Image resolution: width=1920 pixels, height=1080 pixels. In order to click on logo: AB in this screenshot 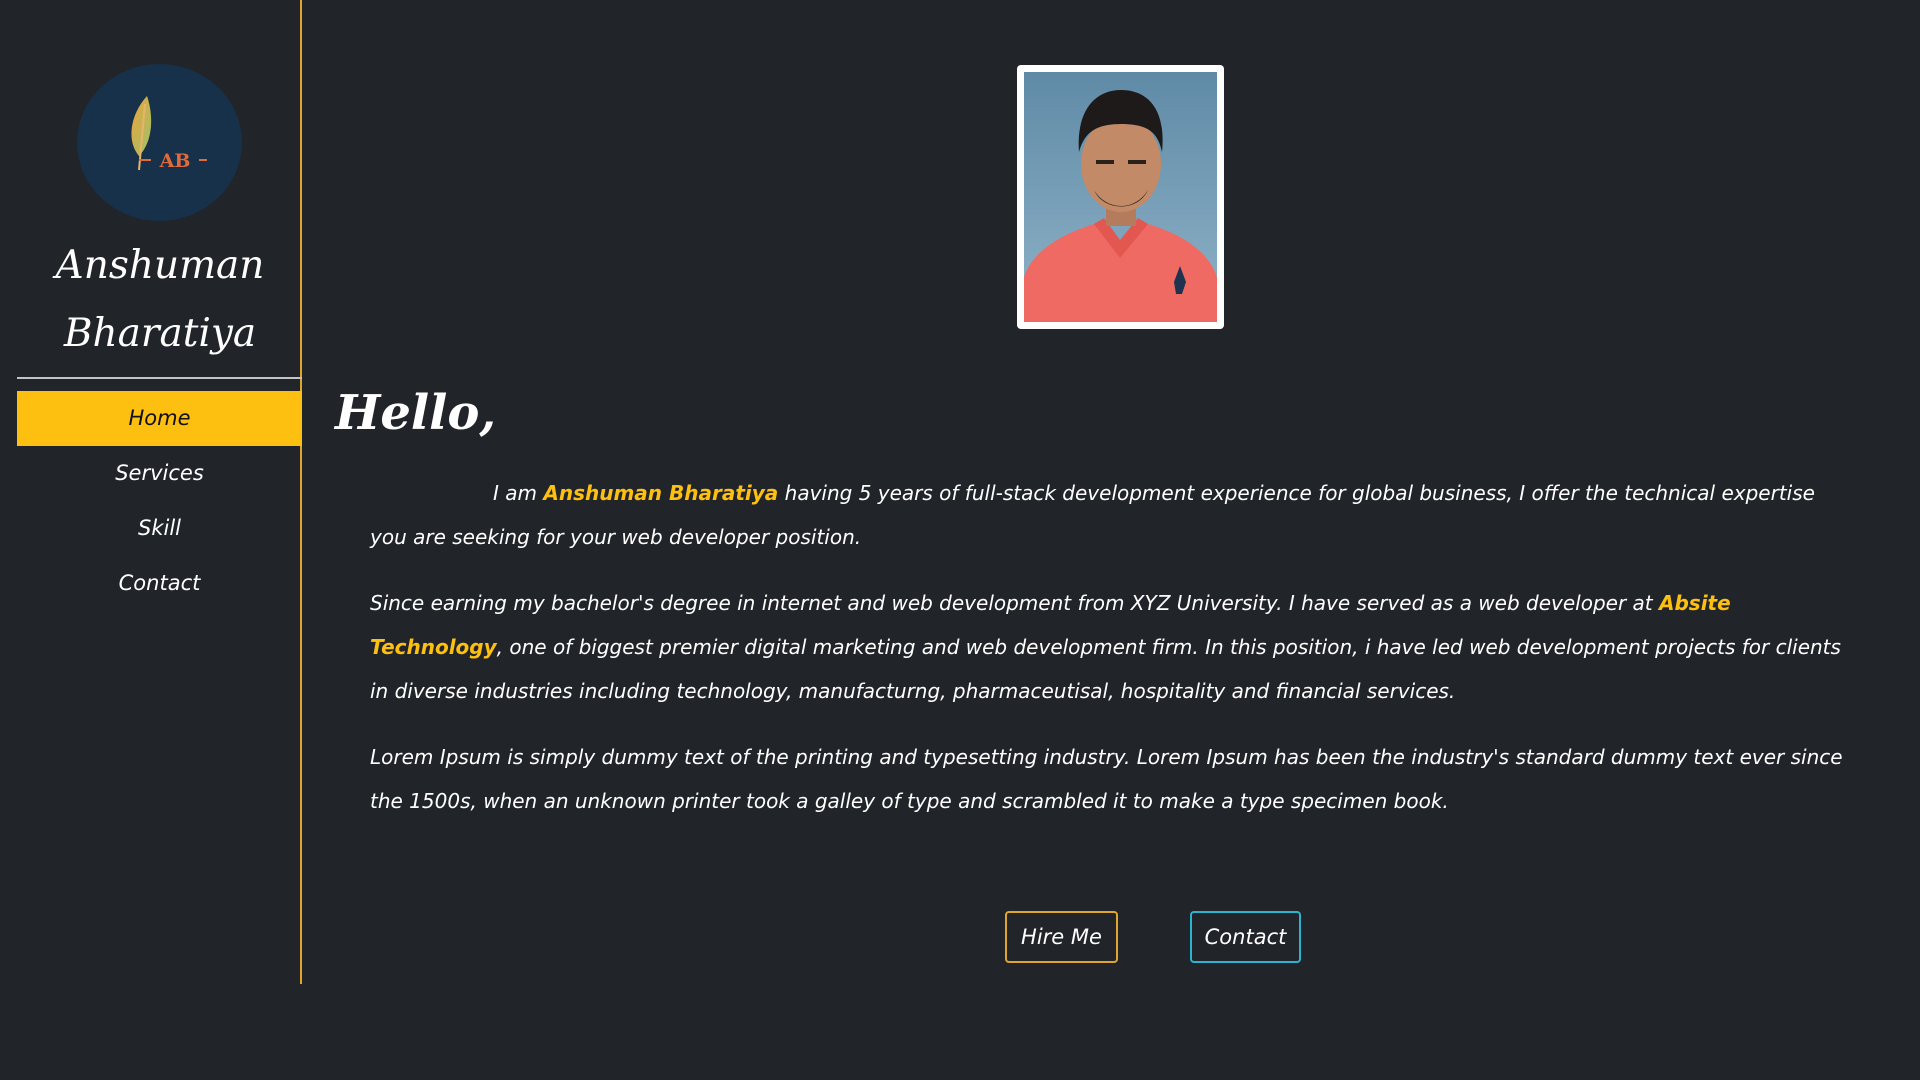, I will do `click(159, 142)`.